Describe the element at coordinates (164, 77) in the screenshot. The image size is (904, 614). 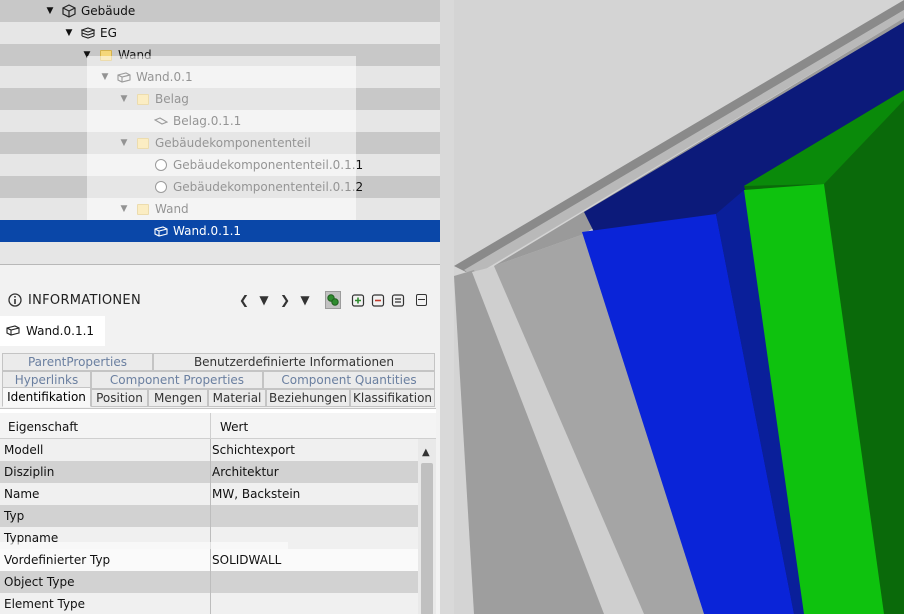
I see `tree-item-label: Wand.0.1` at that location.